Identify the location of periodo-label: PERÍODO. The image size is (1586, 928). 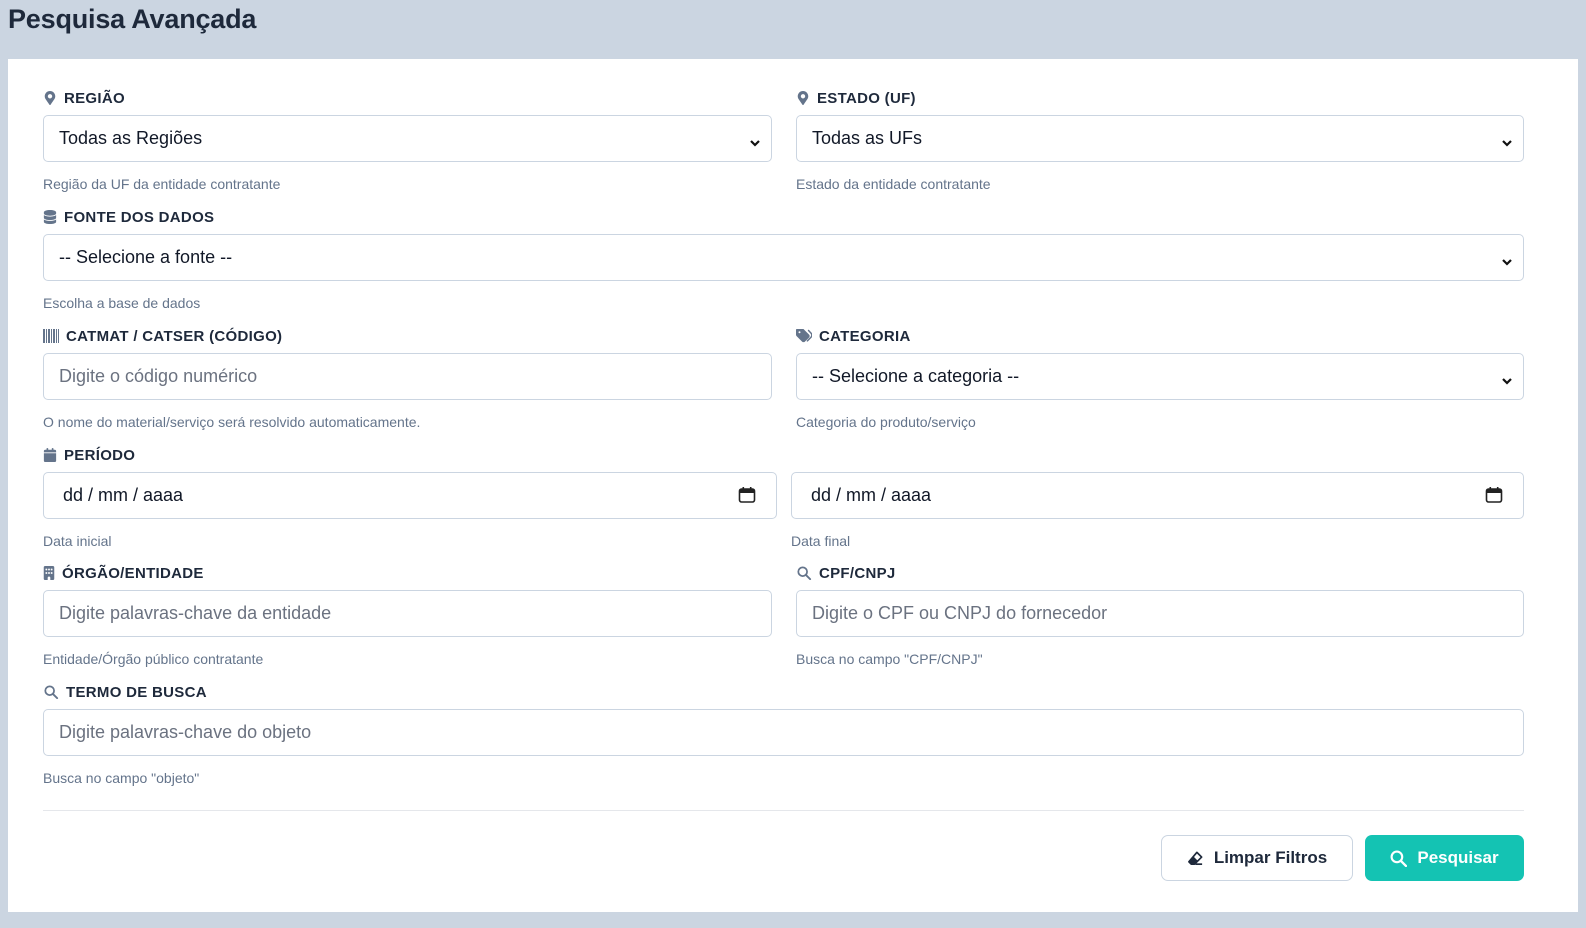
(410, 455).